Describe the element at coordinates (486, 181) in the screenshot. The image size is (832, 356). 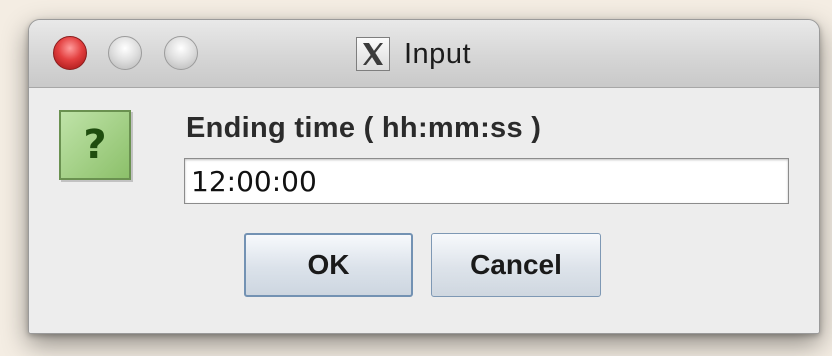
I see `ending-time-input` at that location.